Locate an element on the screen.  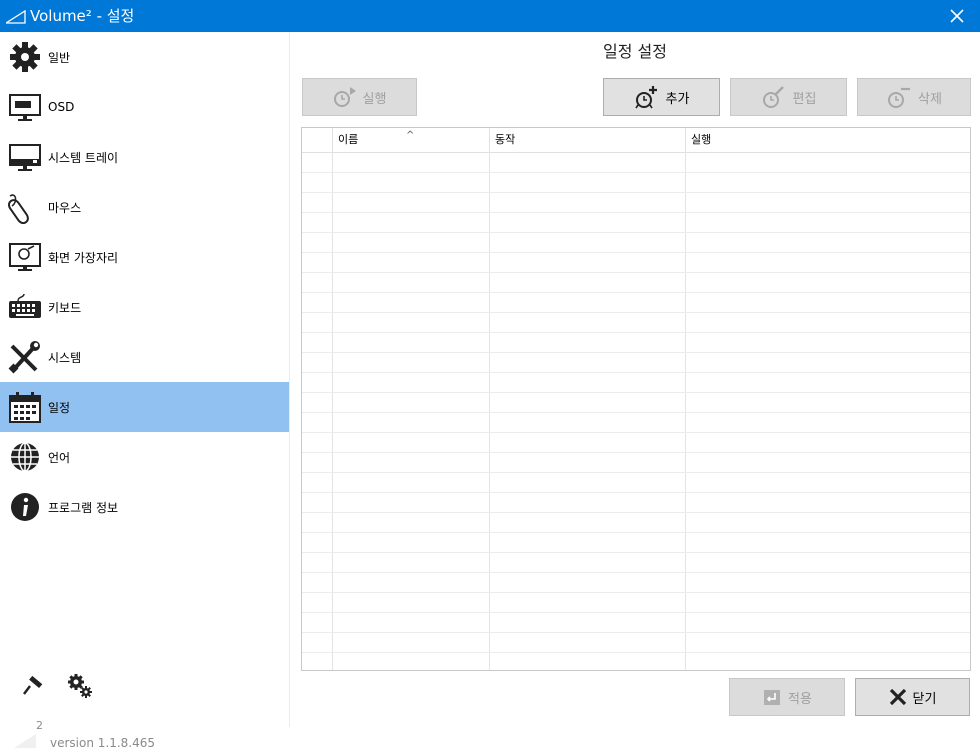
info-icon is located at coordinates (25, 507).